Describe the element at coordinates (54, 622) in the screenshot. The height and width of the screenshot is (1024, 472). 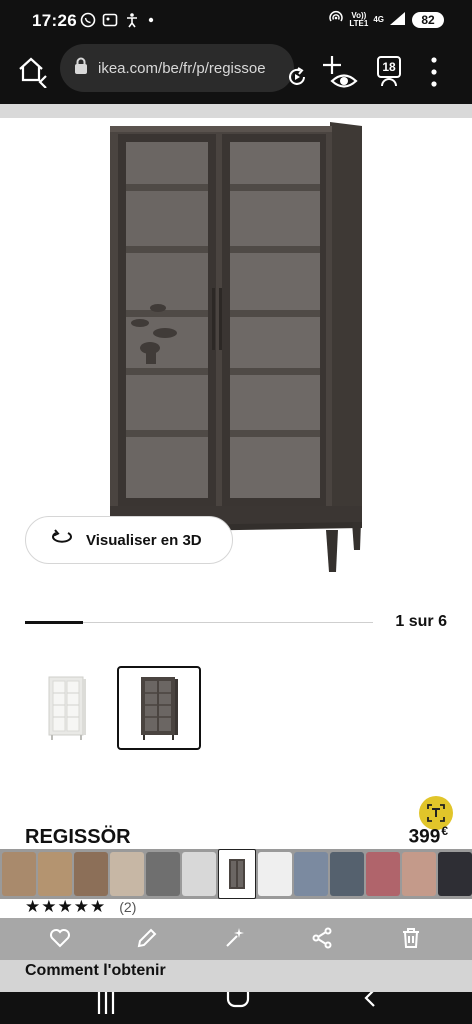
I see `image-progress-fill` at that location.